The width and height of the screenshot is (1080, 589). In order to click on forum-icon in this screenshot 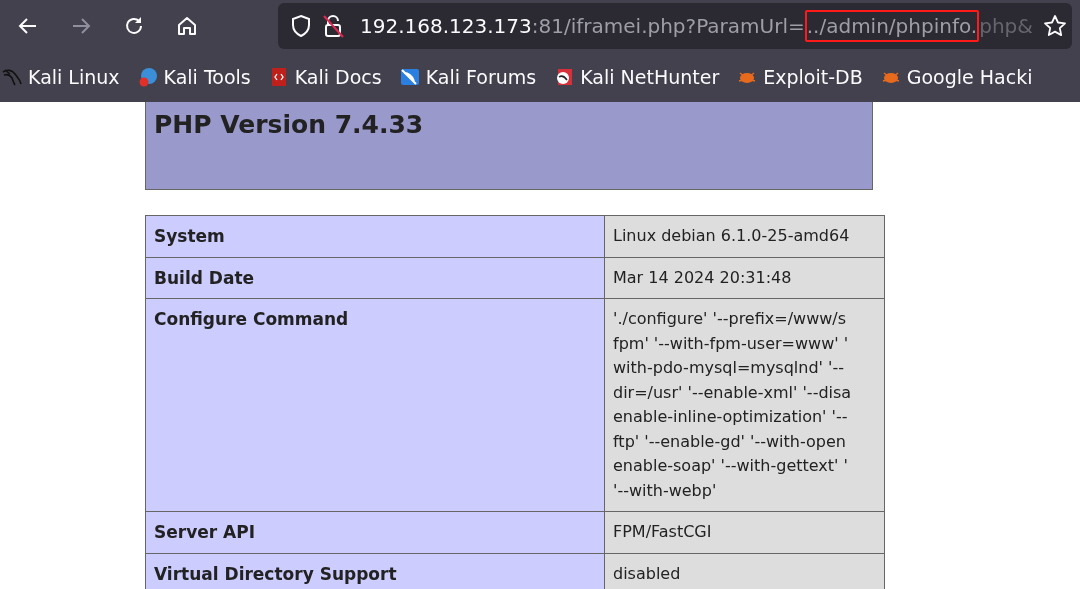, I will do `click(409, 77)`.